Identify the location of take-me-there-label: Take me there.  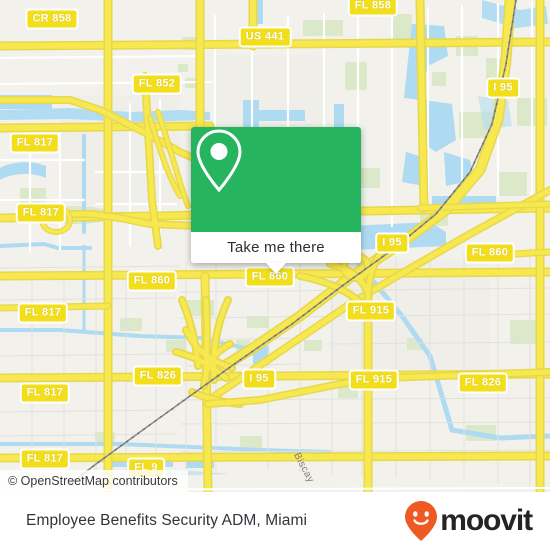
(276, 247).